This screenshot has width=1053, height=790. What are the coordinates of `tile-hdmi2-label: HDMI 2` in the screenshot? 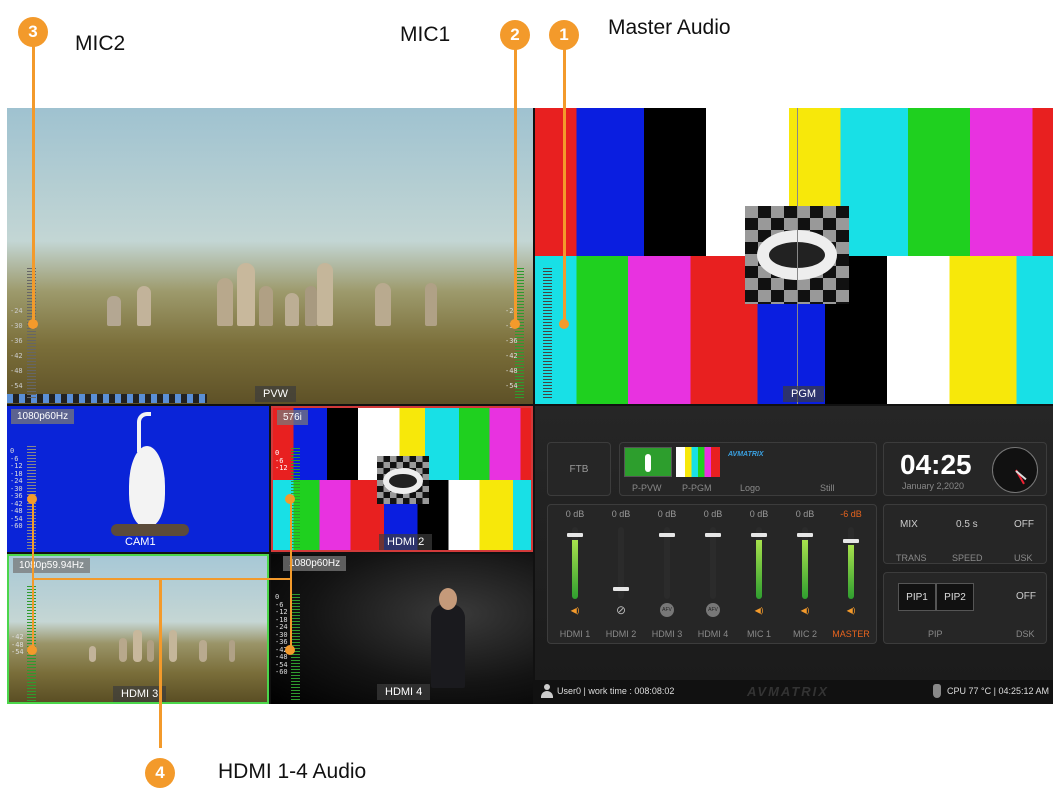 It's located at (406, 542).